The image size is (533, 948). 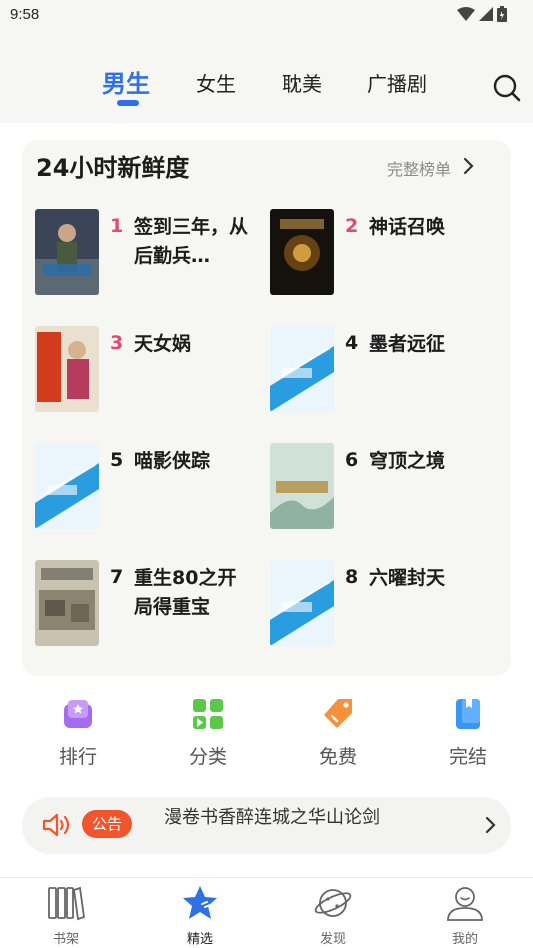 I want to click on profile-icon, so click(x=465, y=904).